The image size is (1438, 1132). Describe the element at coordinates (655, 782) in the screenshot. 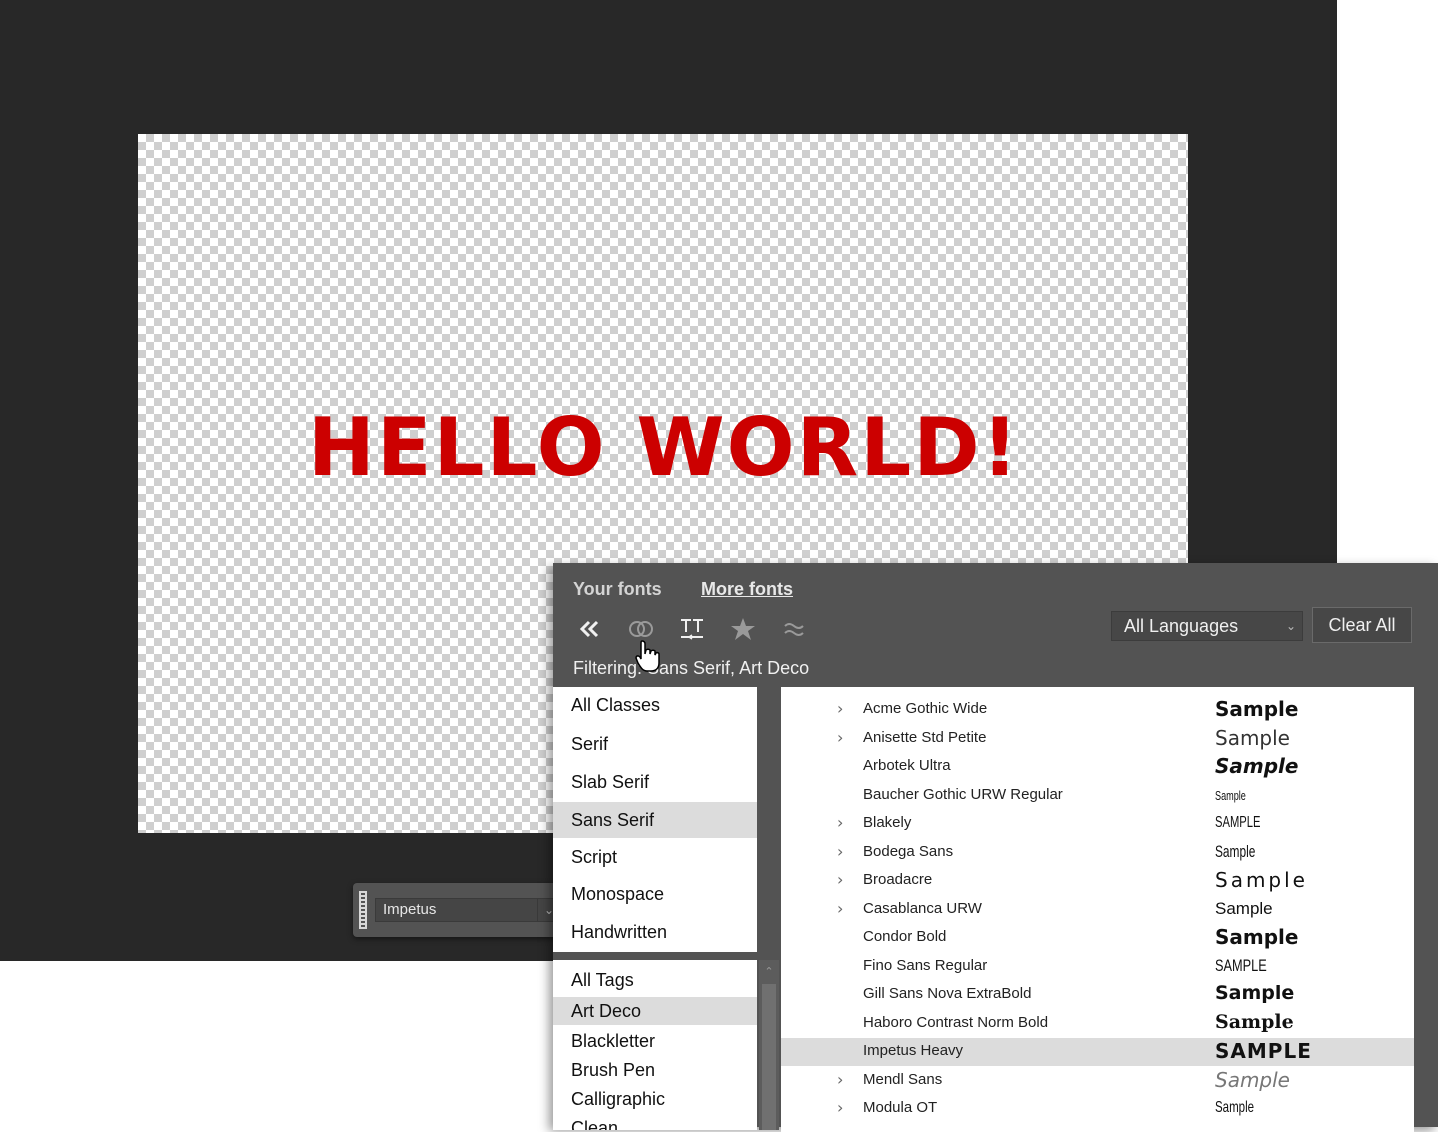

I see `class-item-slab-serif: Slab Serif` at that location.